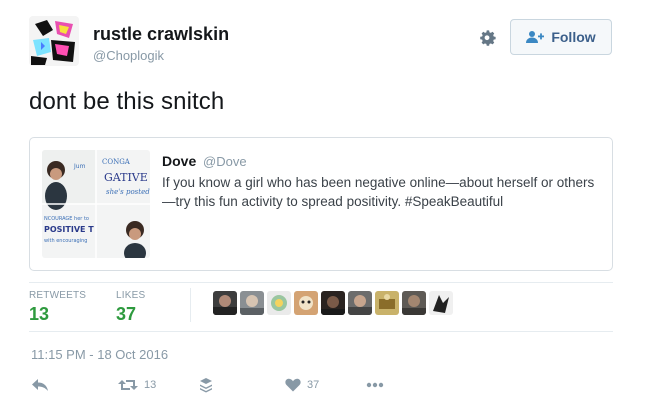 The height and width of the screenshot is (409, 650). I want to click on tweet-text: dont be this snitch, so click(127, 101).